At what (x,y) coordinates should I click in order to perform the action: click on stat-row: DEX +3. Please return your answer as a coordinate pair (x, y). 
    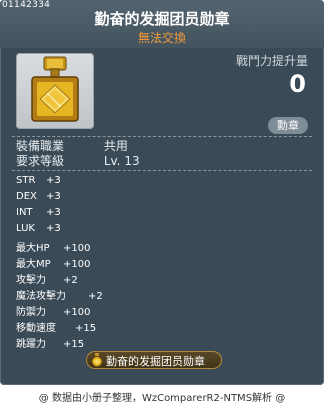
    Looking at the image, I should click on (38, 196).